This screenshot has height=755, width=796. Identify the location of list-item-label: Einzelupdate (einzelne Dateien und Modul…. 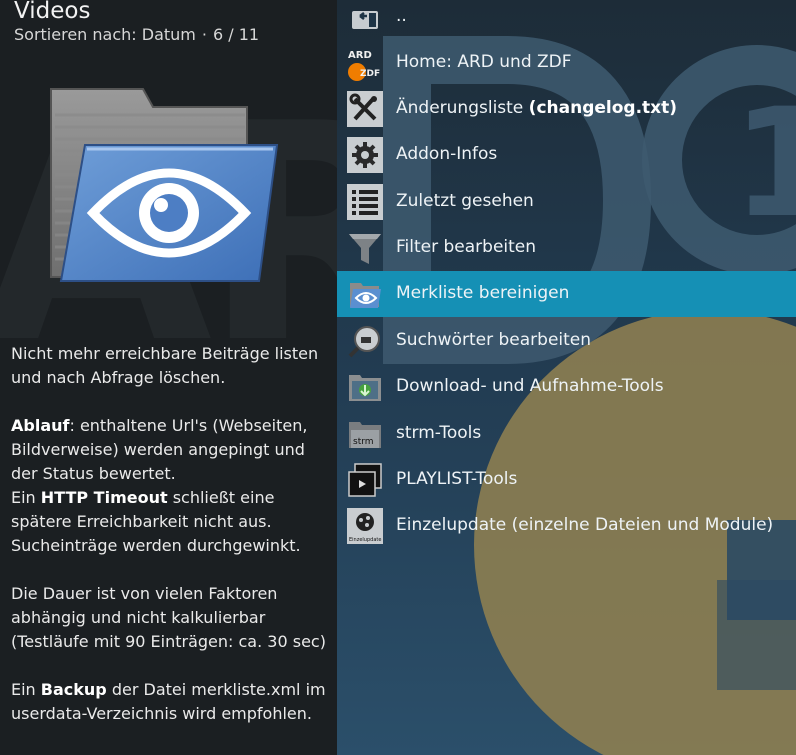
(585, 525).